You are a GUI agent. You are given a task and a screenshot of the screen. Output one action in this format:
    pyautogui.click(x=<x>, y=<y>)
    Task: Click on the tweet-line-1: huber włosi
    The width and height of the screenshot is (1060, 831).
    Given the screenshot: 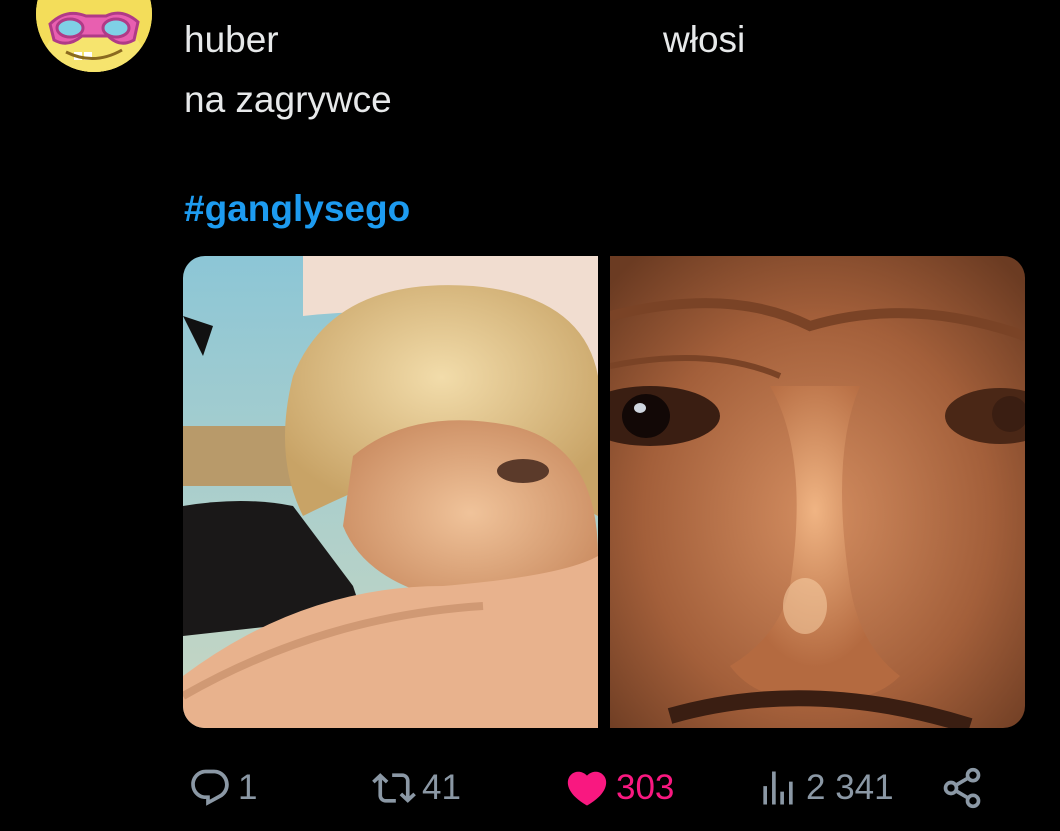 What is the action you would take?
    pyautogui.click(x=564, y=40)
    